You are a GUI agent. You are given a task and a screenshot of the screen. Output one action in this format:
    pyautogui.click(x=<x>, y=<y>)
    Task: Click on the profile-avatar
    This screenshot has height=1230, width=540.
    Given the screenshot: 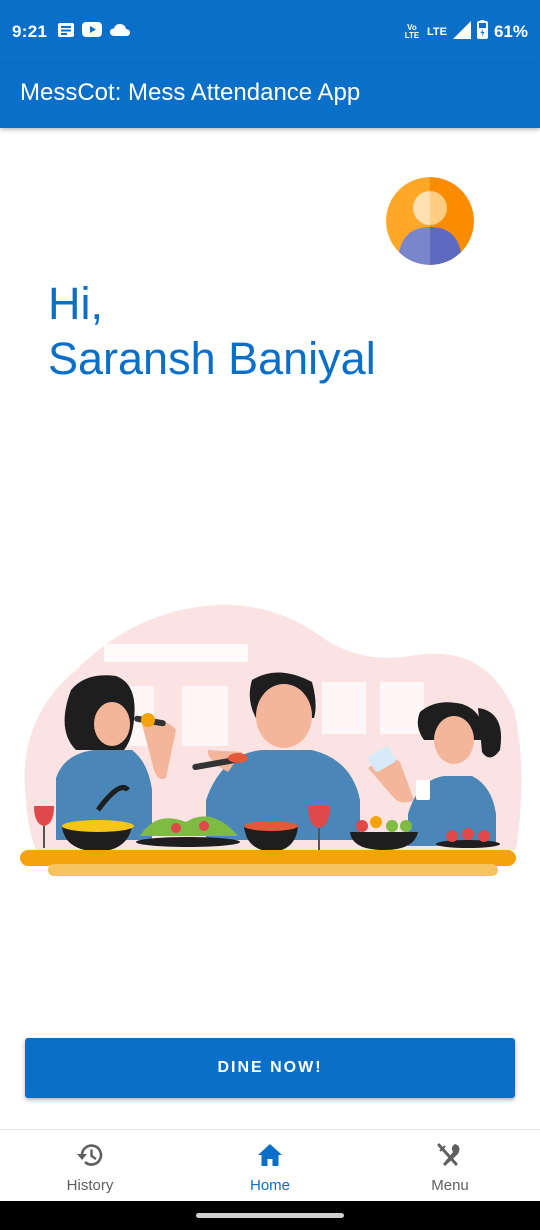 What is the action you would take?
    pyautogui.click(x=430, y=221)
    